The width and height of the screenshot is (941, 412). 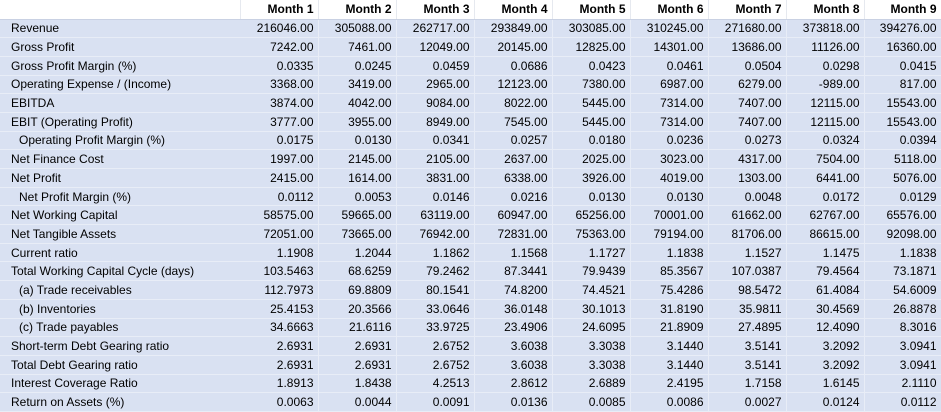 I want to click on value-cell: 0.0341, so click(x=435, y=141).